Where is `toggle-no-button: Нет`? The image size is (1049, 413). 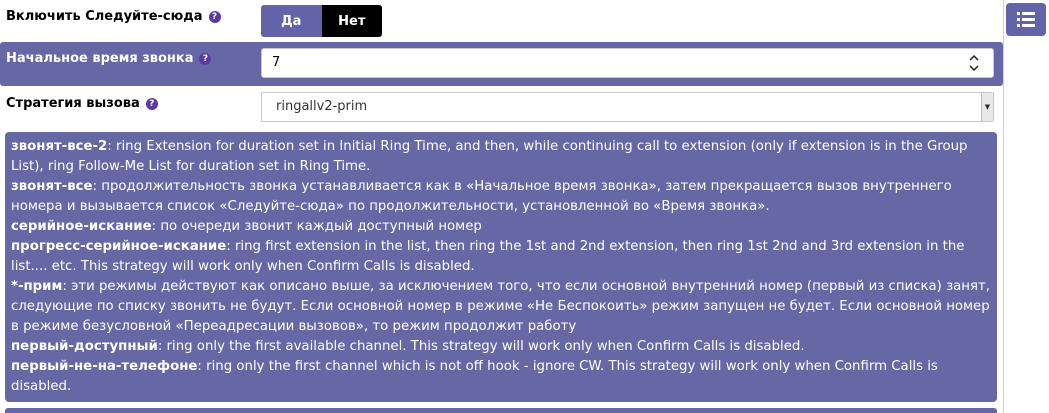 toggle-no-button: Нет is located at coordinates (351, 21).